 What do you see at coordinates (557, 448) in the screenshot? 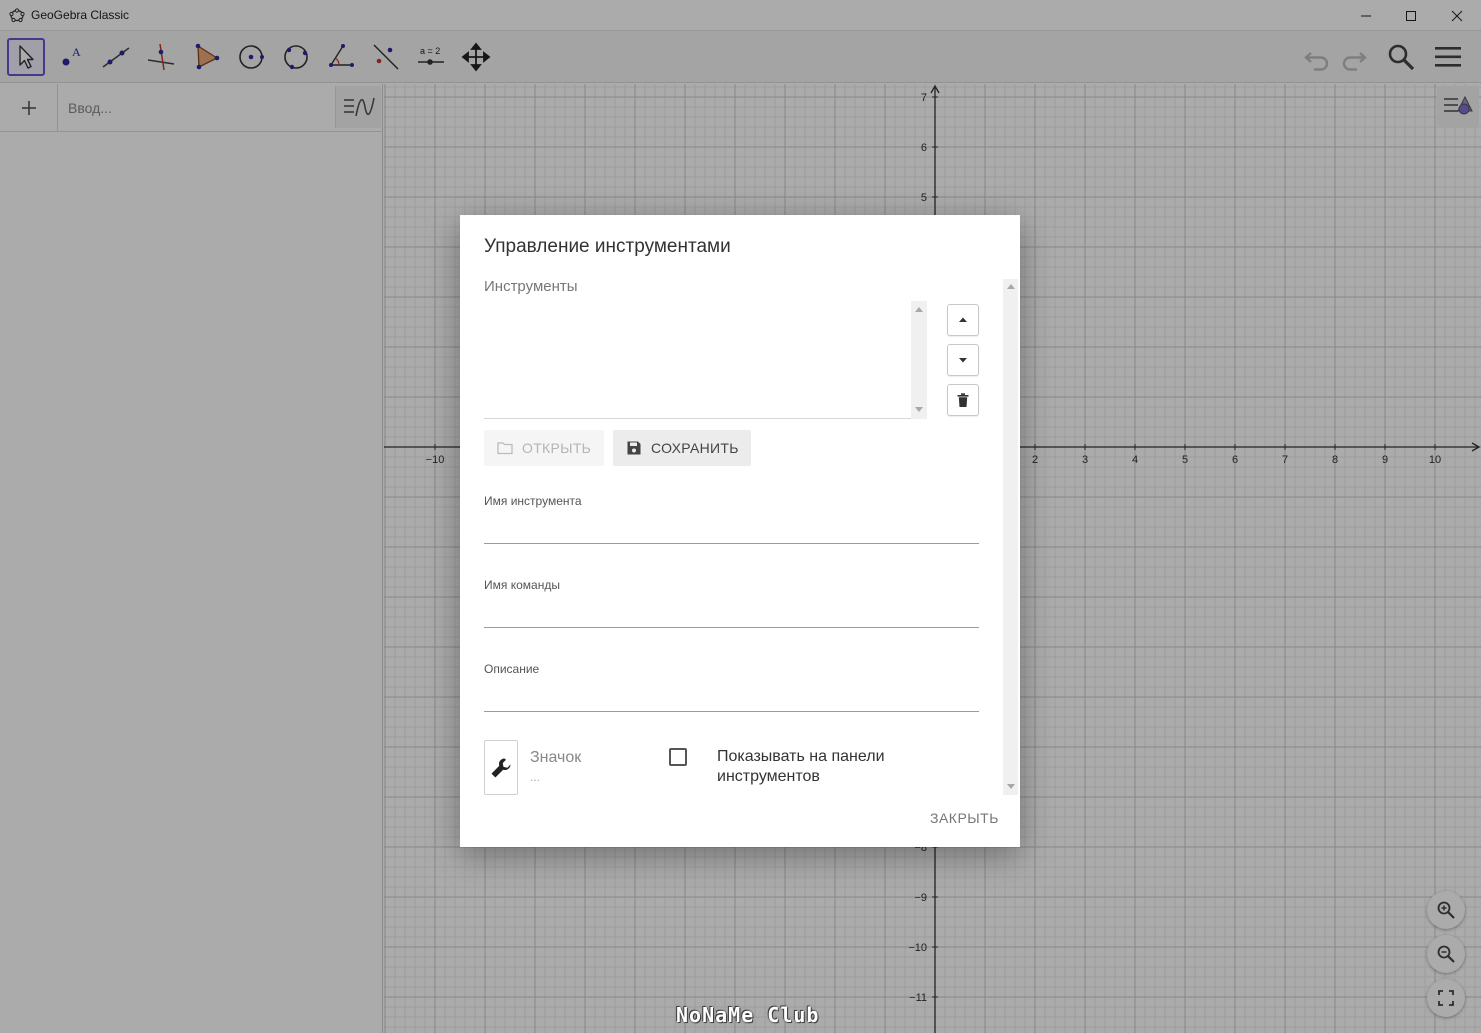
I see `open-button-label: ОТКРЫТЬ` at bounding box center [557, 448].